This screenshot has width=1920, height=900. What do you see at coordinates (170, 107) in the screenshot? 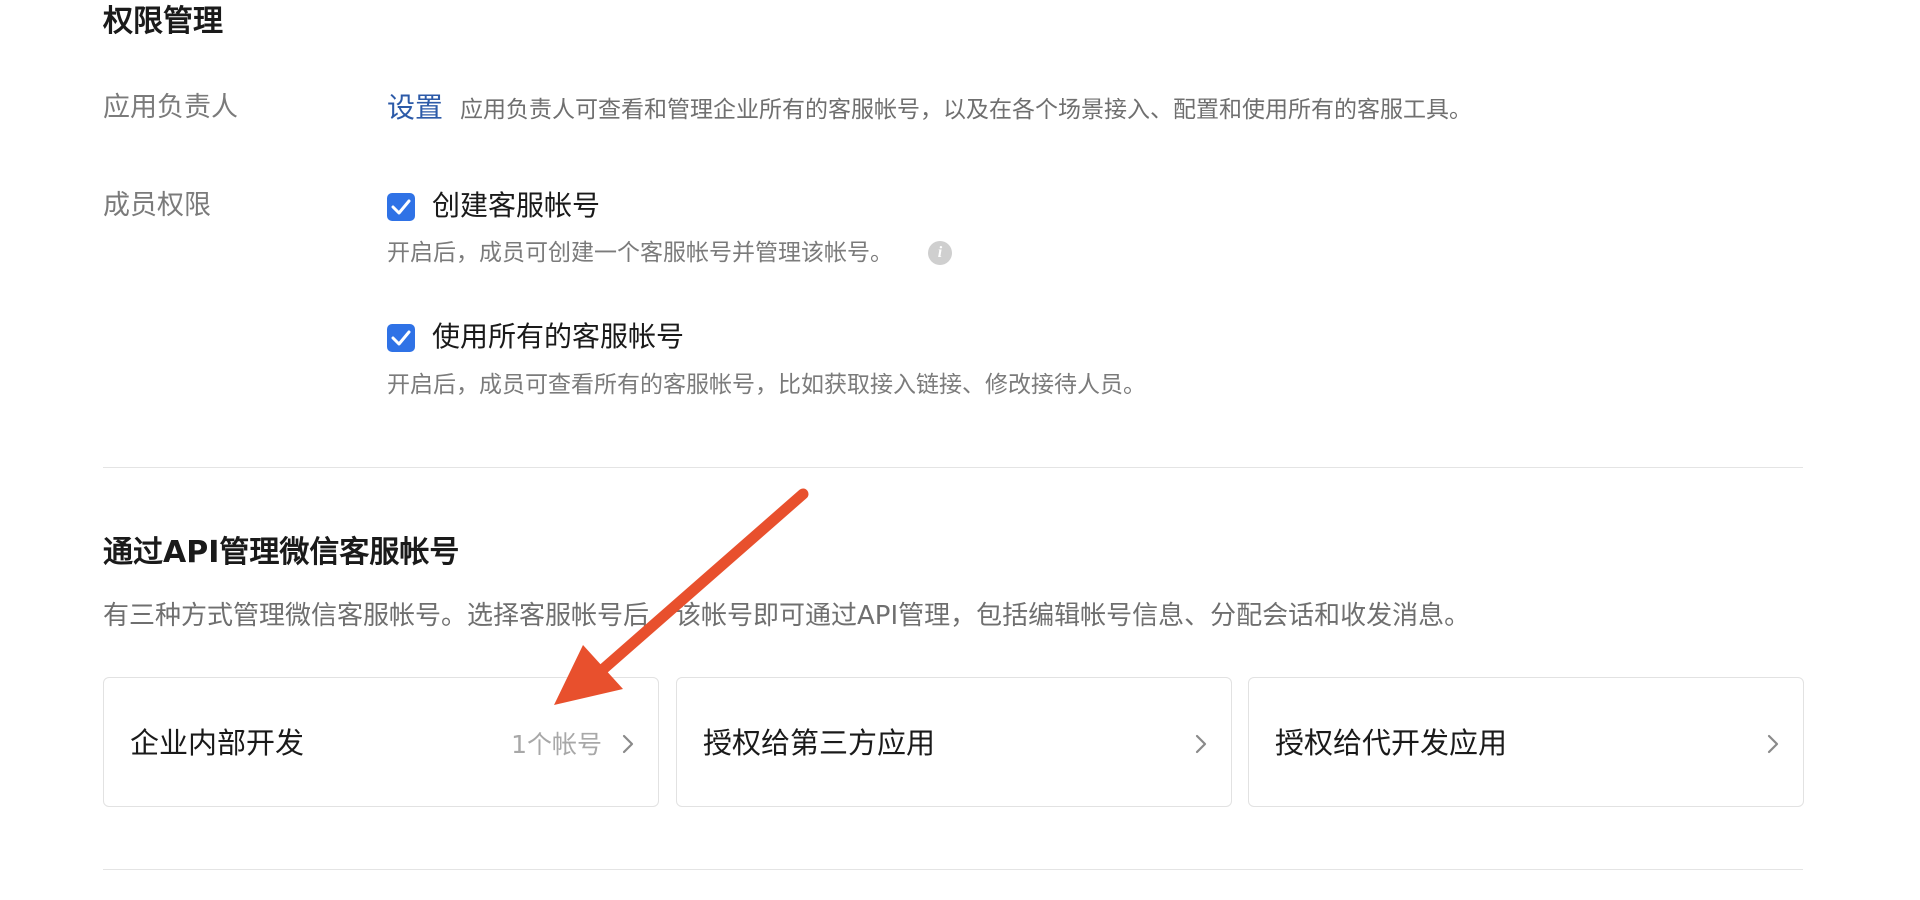
I see `owner-label: 应用负责人` at bounding box center [170, 107].